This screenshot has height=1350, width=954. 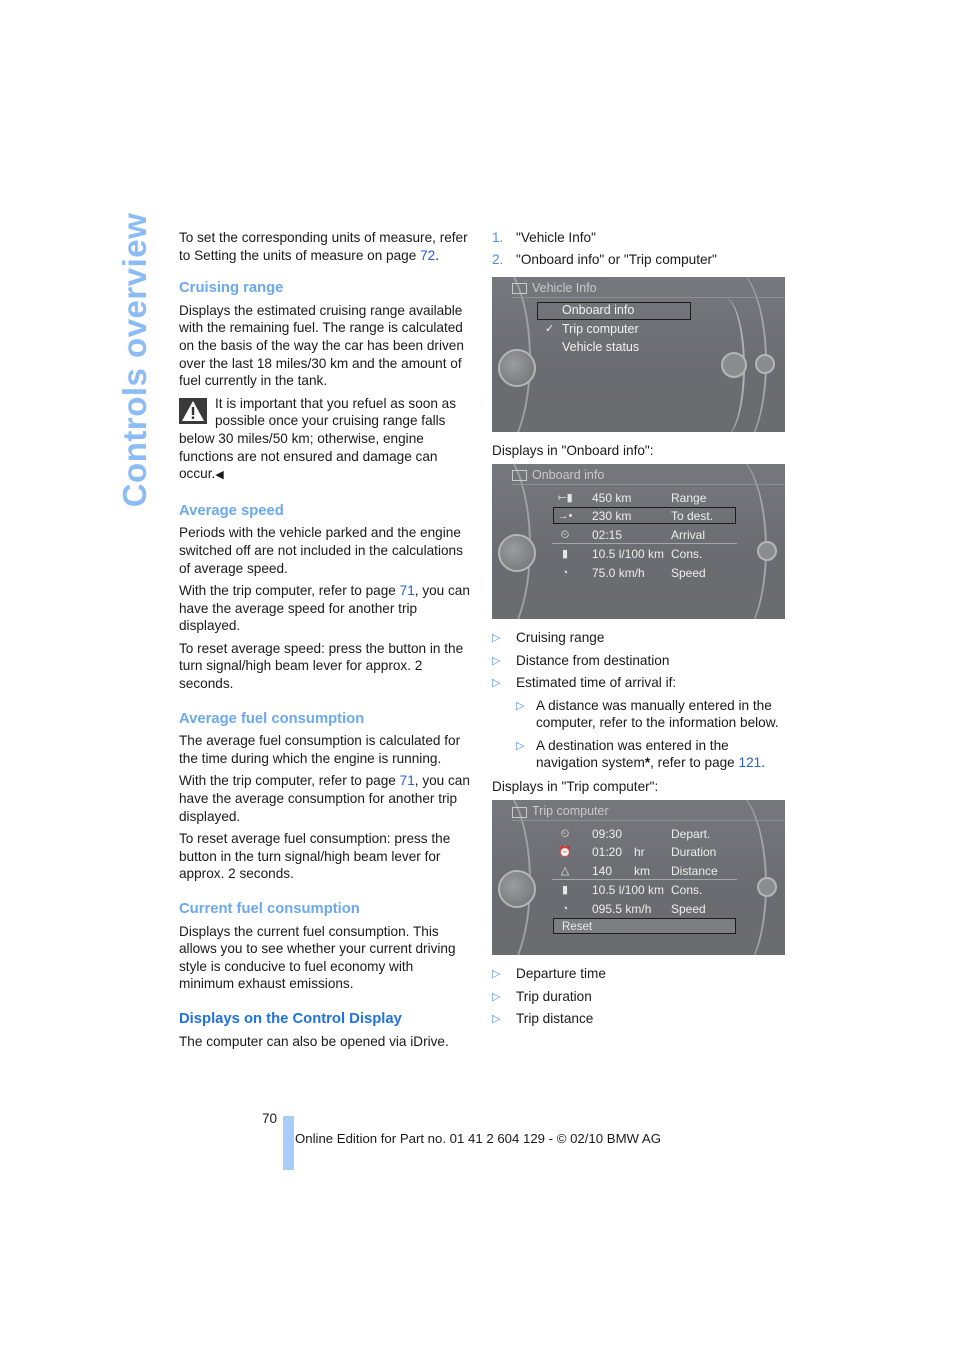 What do you see at coordinates (565, 535) in the screenshot?
I see `clock-icon: ⏲` at bounding box center [565, 535].